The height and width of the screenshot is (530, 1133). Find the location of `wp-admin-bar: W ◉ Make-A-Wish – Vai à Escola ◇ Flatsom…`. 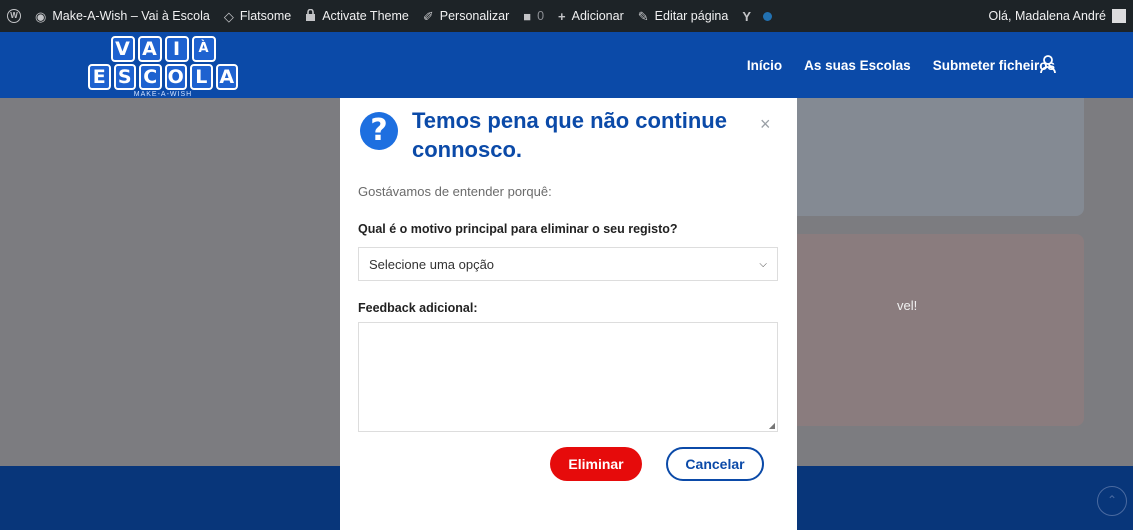

wp-admin-bar: W ◉ Make-A-Wish – Vai à Escola ◇ Flatsom… is located at coordinates (566, 16).